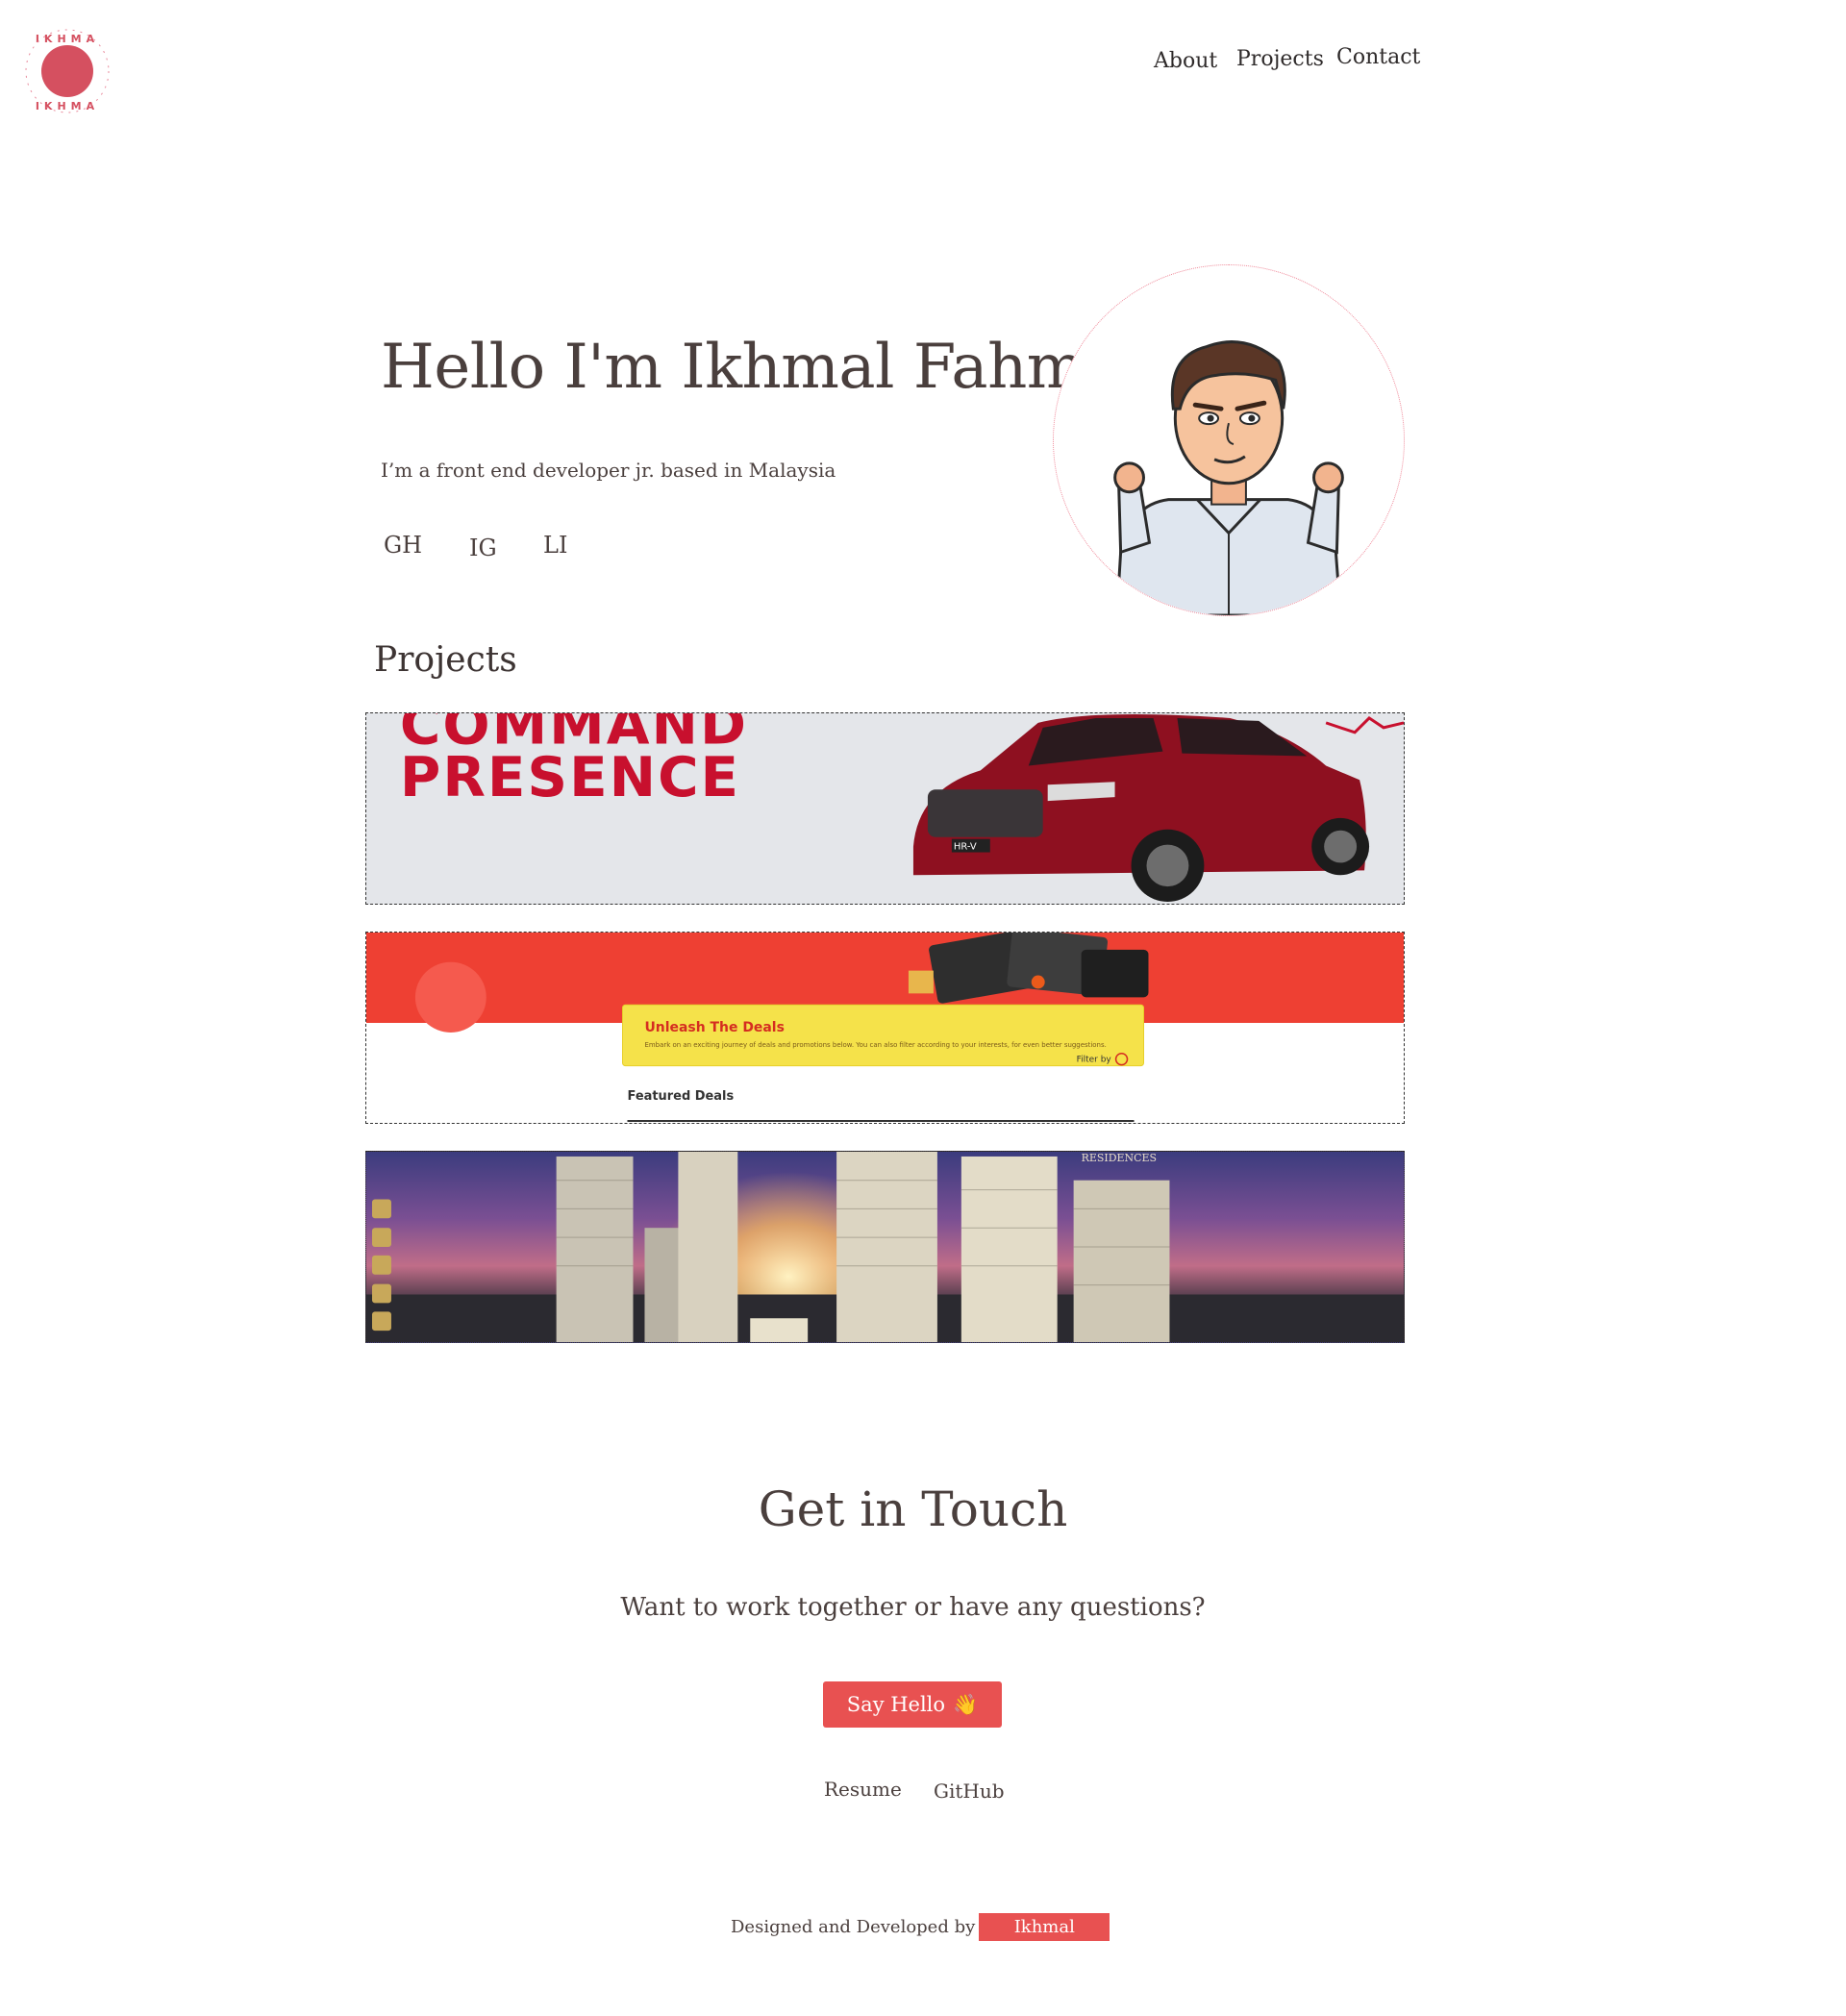  What do you see at coordinates (1119, 1158) in the screenshot?
I see `project-3-brand: RESIDENCES` at bounding box center [1119, 1158].